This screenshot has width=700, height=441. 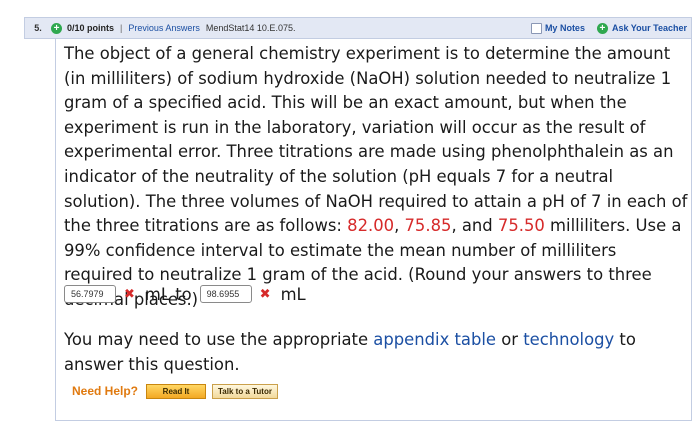 What do you see at coordinates (510, 339) in the screenshot?
I see `note-or: or` at bounding box center [510, 339].